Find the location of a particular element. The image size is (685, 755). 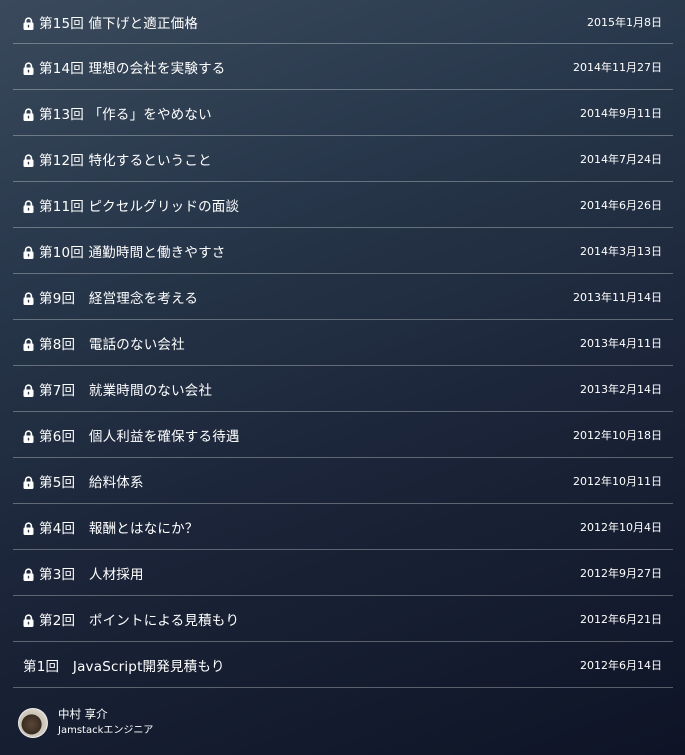

list-item-left: 第11回 ピクセルグリッドの面談 is located at coordinates (296, 205).